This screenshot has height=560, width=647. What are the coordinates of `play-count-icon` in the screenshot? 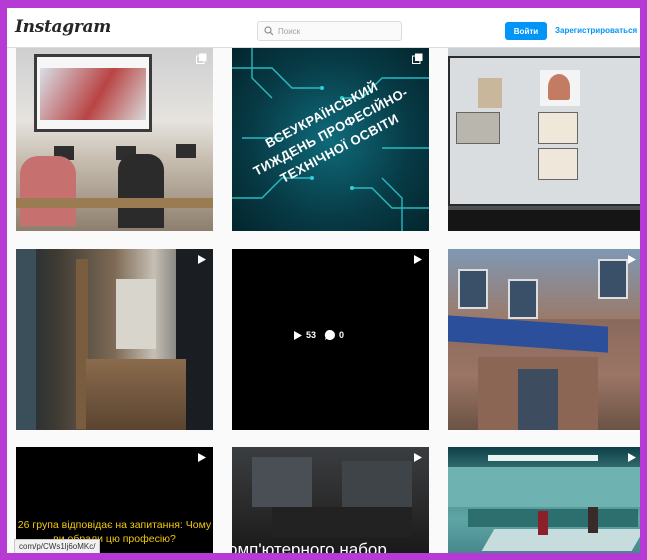 It's located at (298, 335).